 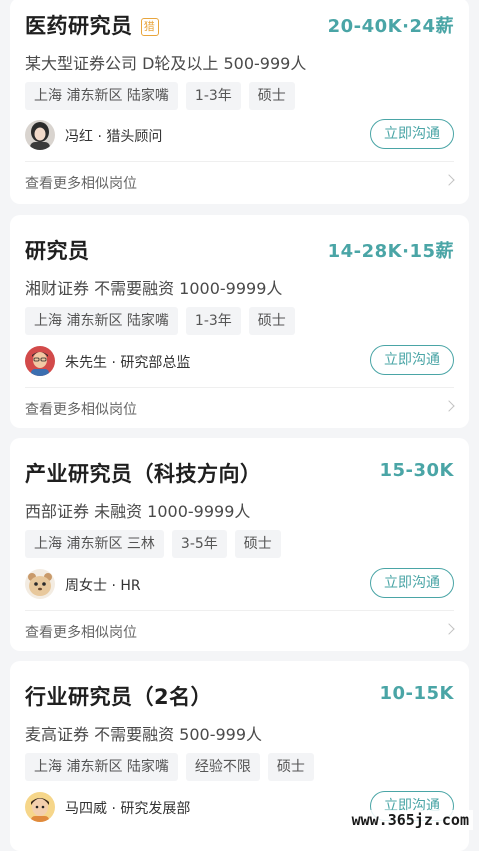 I want to click on job-title: 行业研究员（2名）, so click(x=119, y=697).